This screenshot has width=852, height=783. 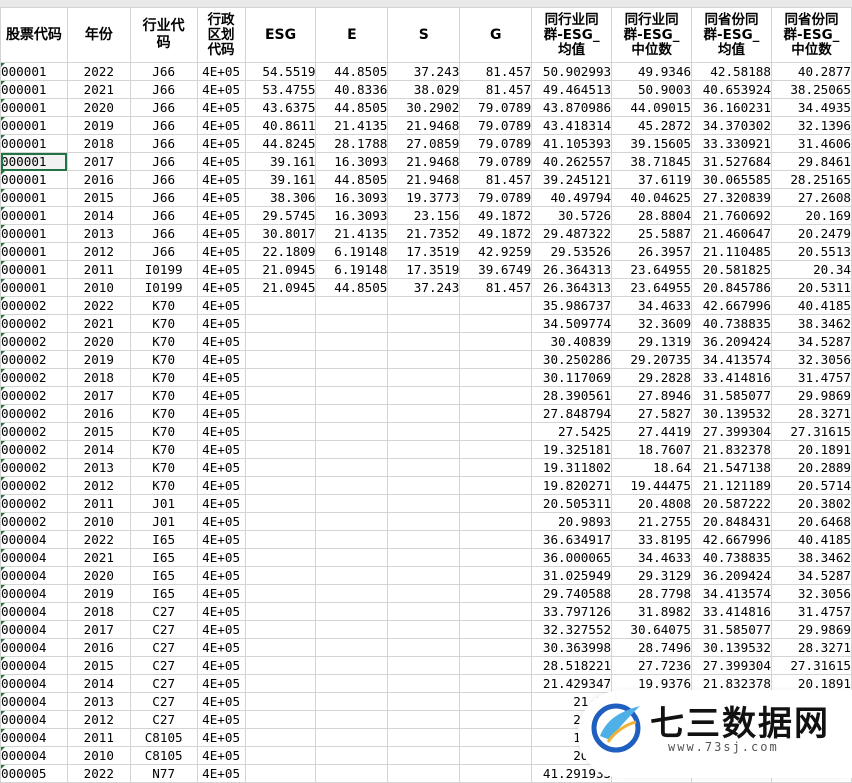 I want to click on table-cell: 40.04625, so click(x=652, y=197).